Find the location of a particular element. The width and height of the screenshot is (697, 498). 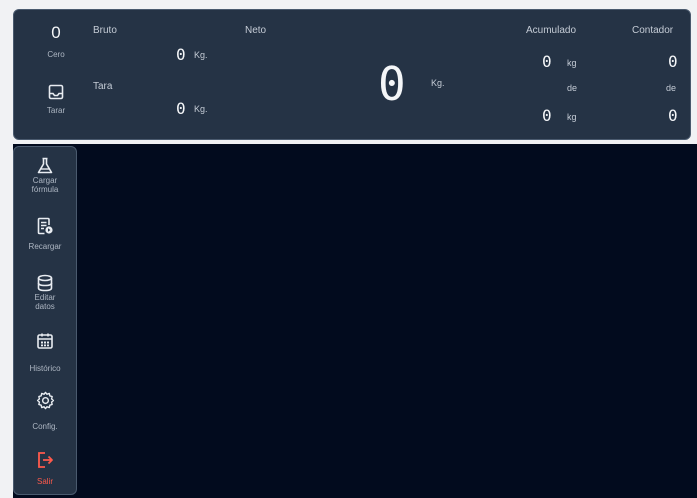

neto-value: 0 is located at coordinates (392, 84).